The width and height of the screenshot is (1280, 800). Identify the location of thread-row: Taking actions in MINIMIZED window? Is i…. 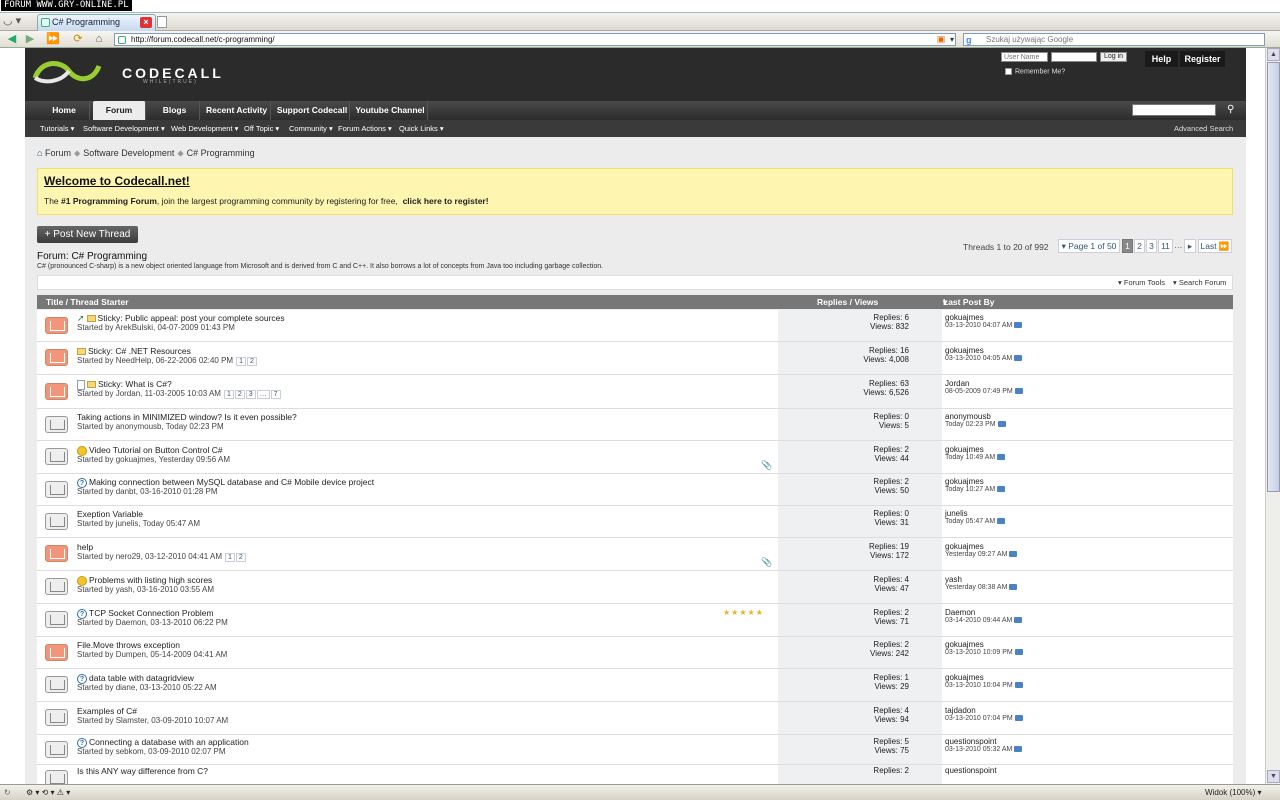
(635, 425).